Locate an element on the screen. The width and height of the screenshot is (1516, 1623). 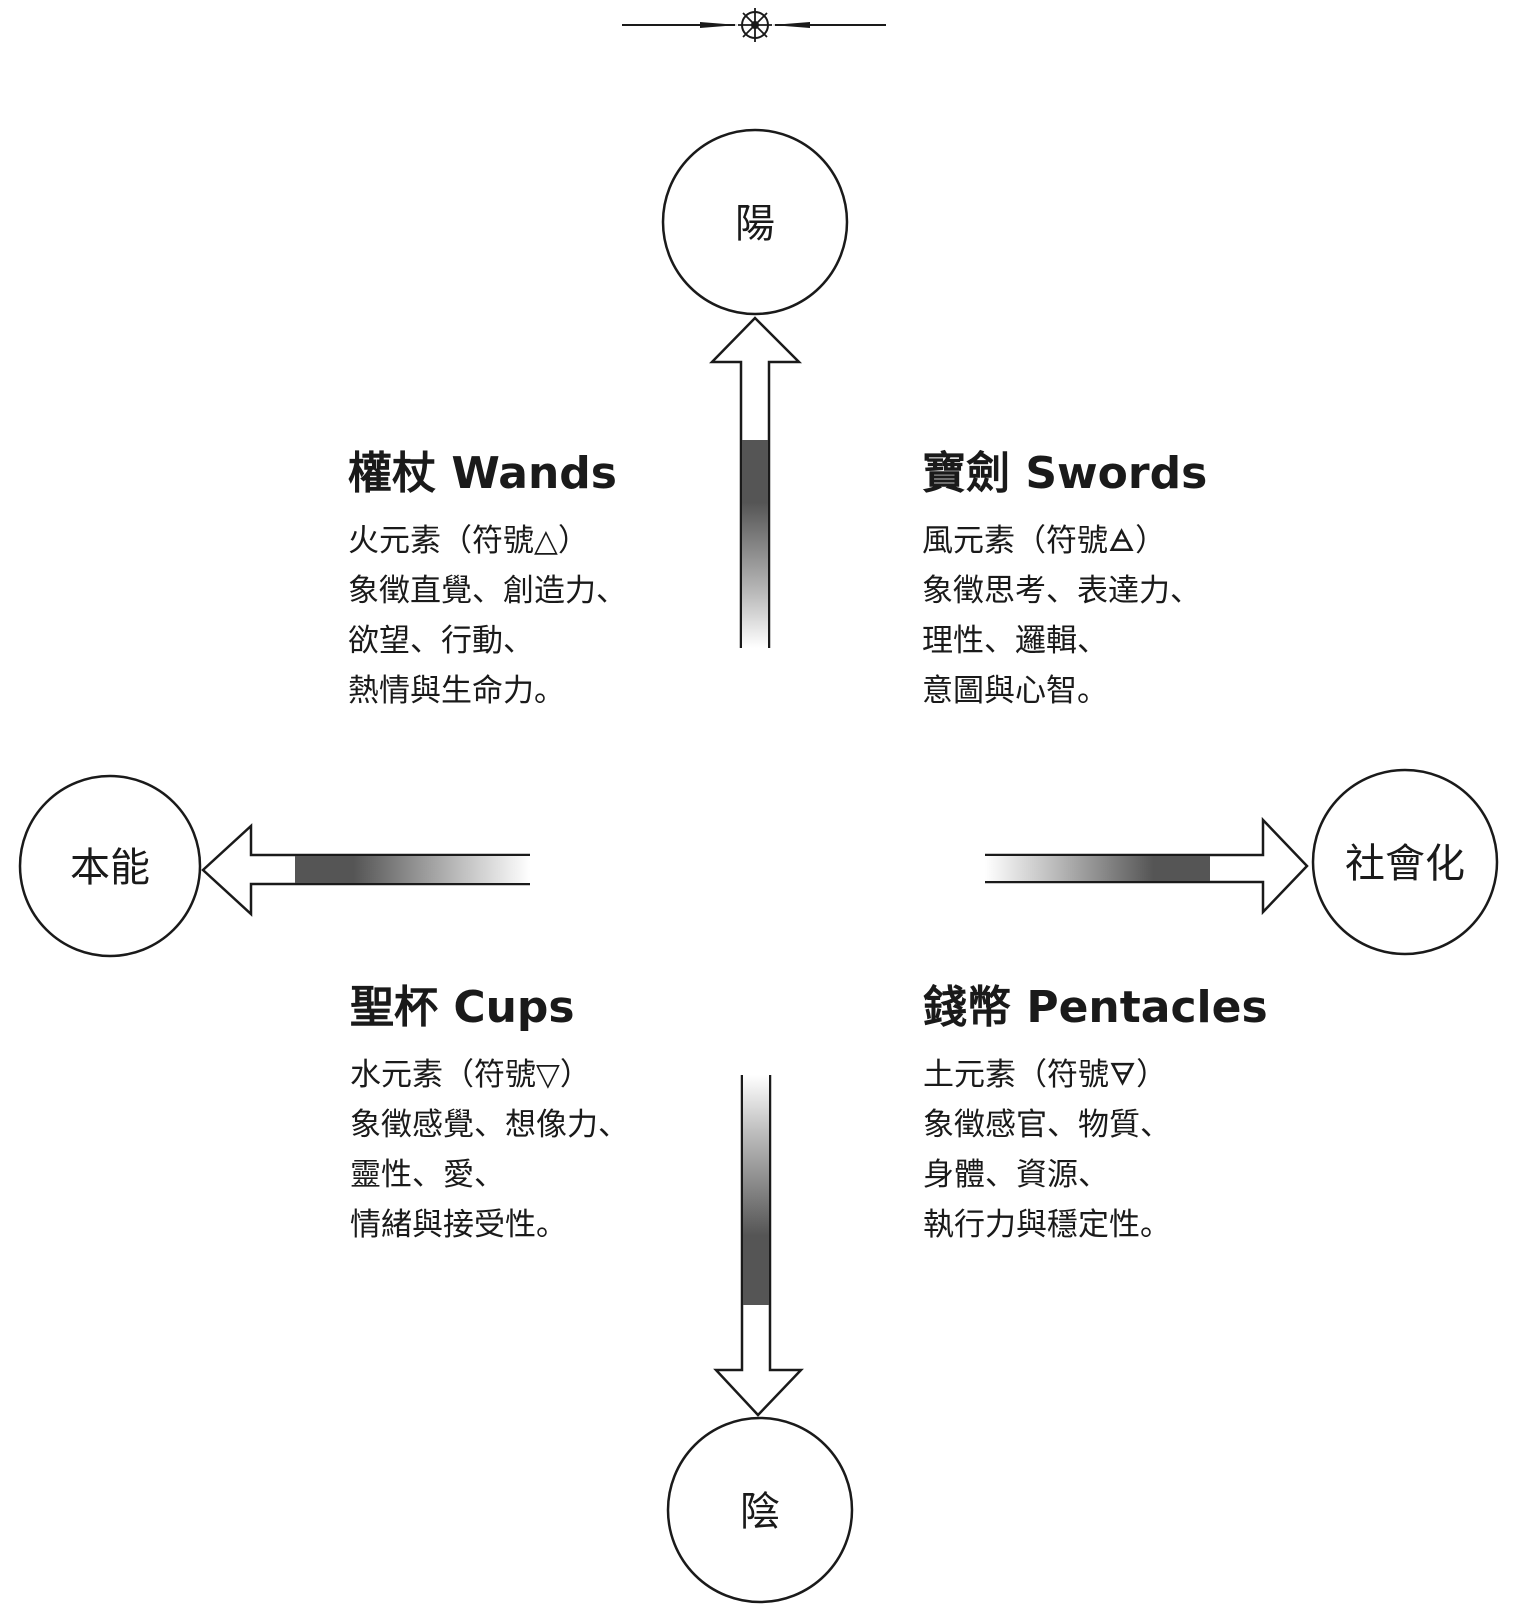
suit-cups: 聖杯 Cups 水元素（符號▽） 象徵感覺、想像力、 靈性、愛、 情緒與接受性。 is located at coordinates (540, 1115).